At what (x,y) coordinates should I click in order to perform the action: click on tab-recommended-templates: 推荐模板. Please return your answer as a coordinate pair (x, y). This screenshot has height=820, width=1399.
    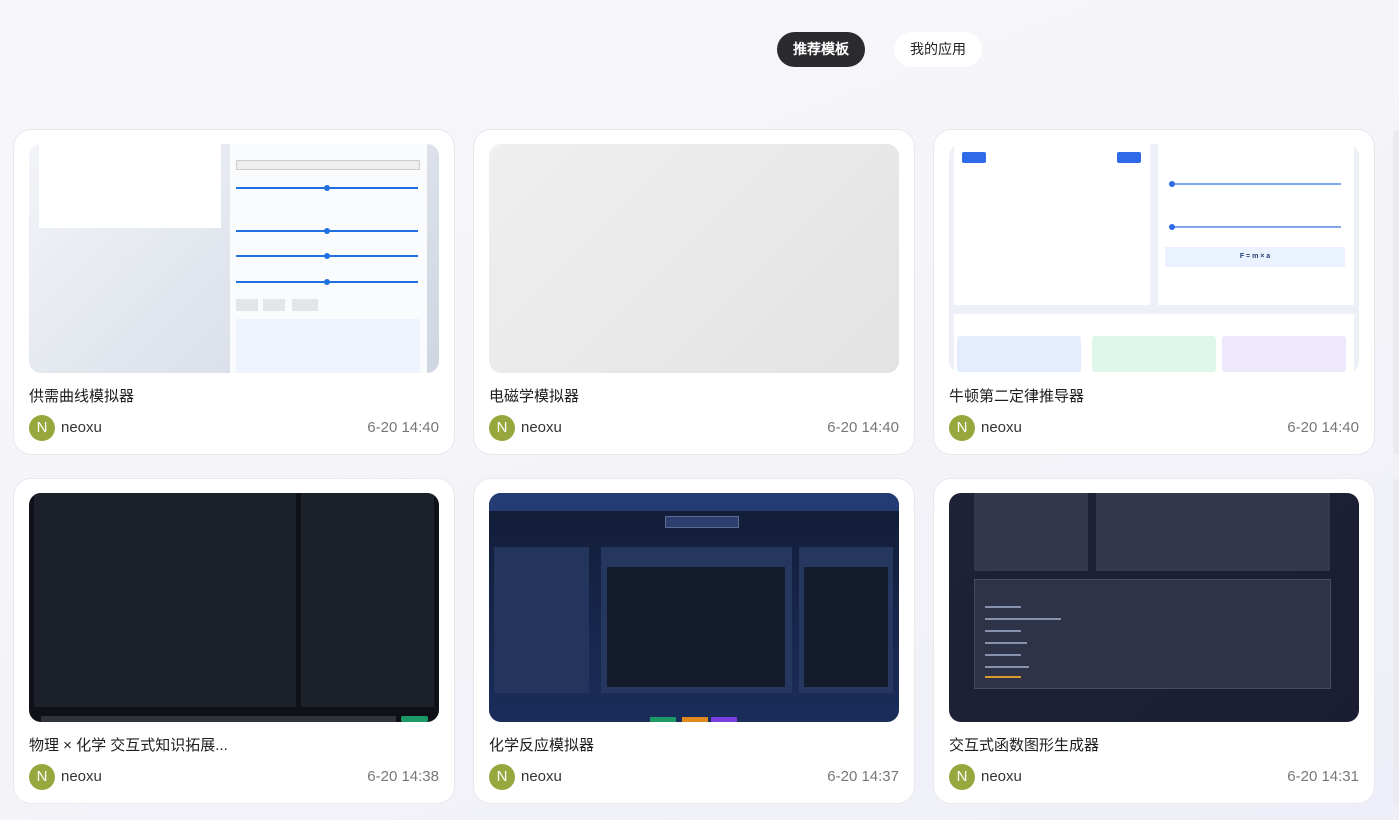
    Looking at the image, I should click on (821, 49).